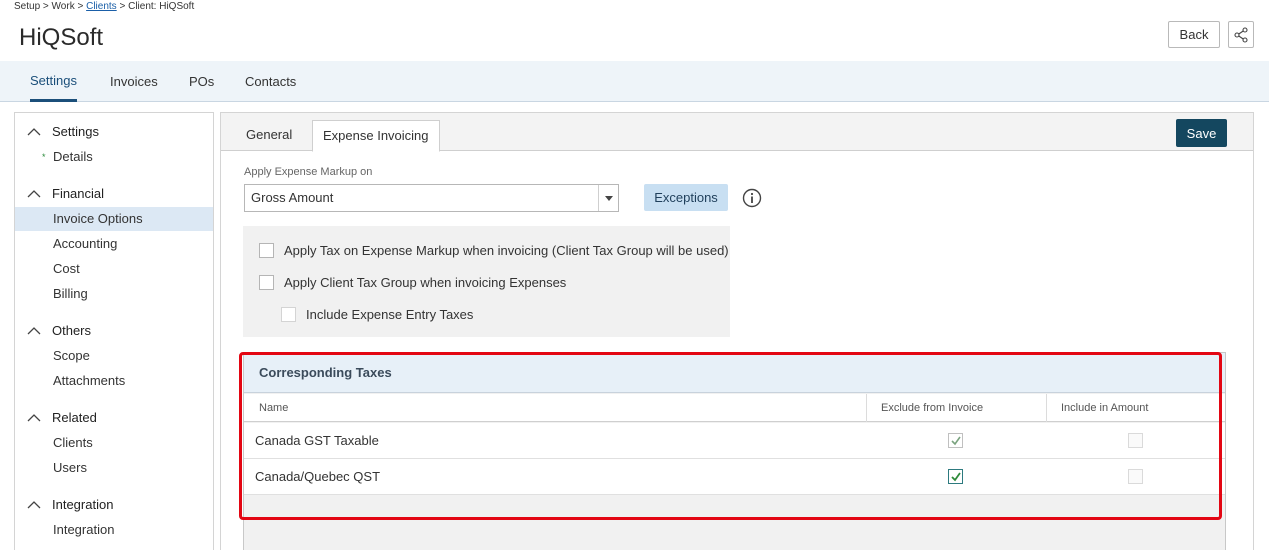  Describe the element at coordinates (114, 157) in the screenshot. I see `sidebar-item-details: * Details` at that location.